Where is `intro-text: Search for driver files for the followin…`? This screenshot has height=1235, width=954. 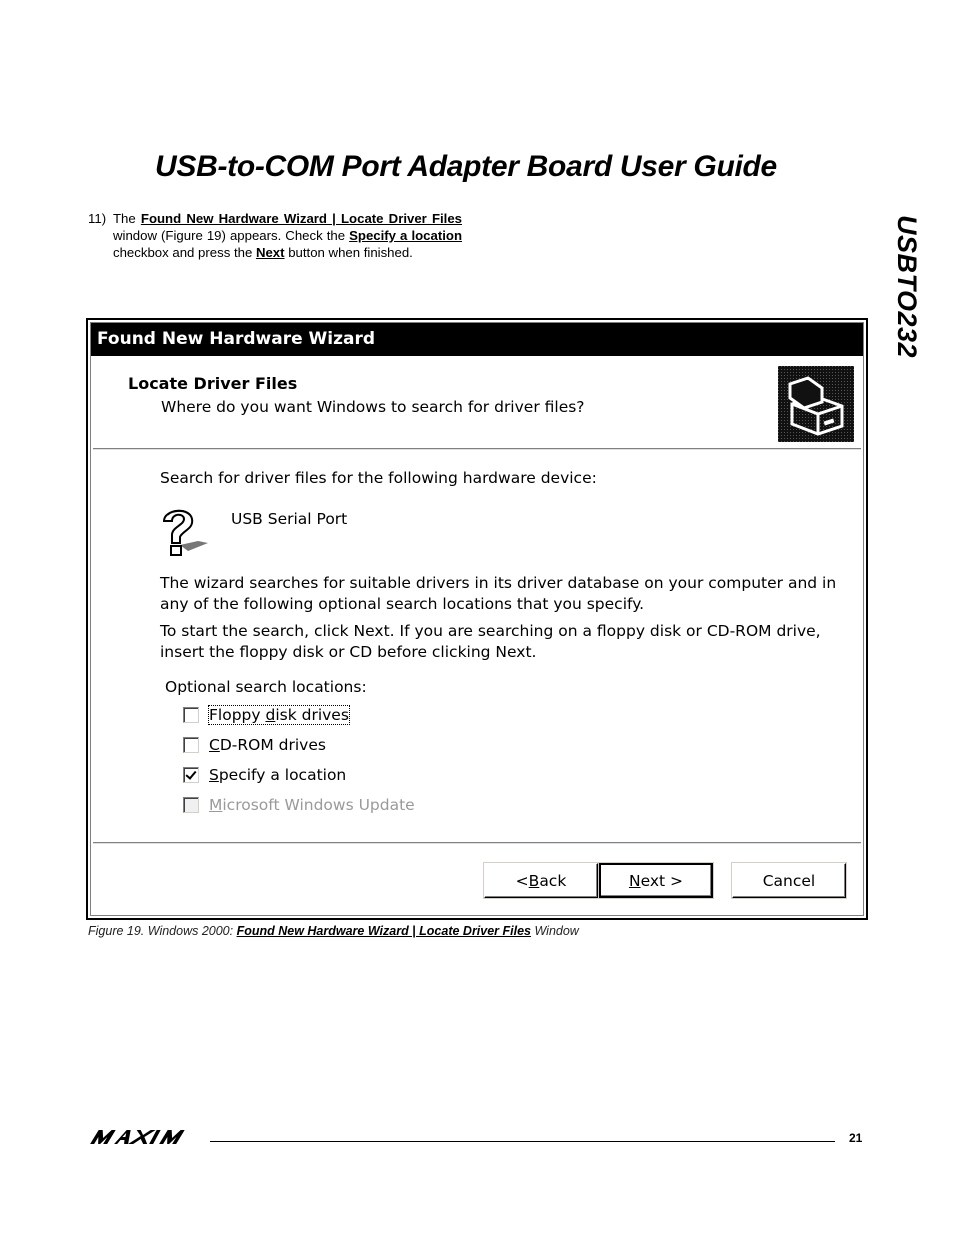
intro-text: Search for driver files for the followin… is located at coordinates (378, 478).